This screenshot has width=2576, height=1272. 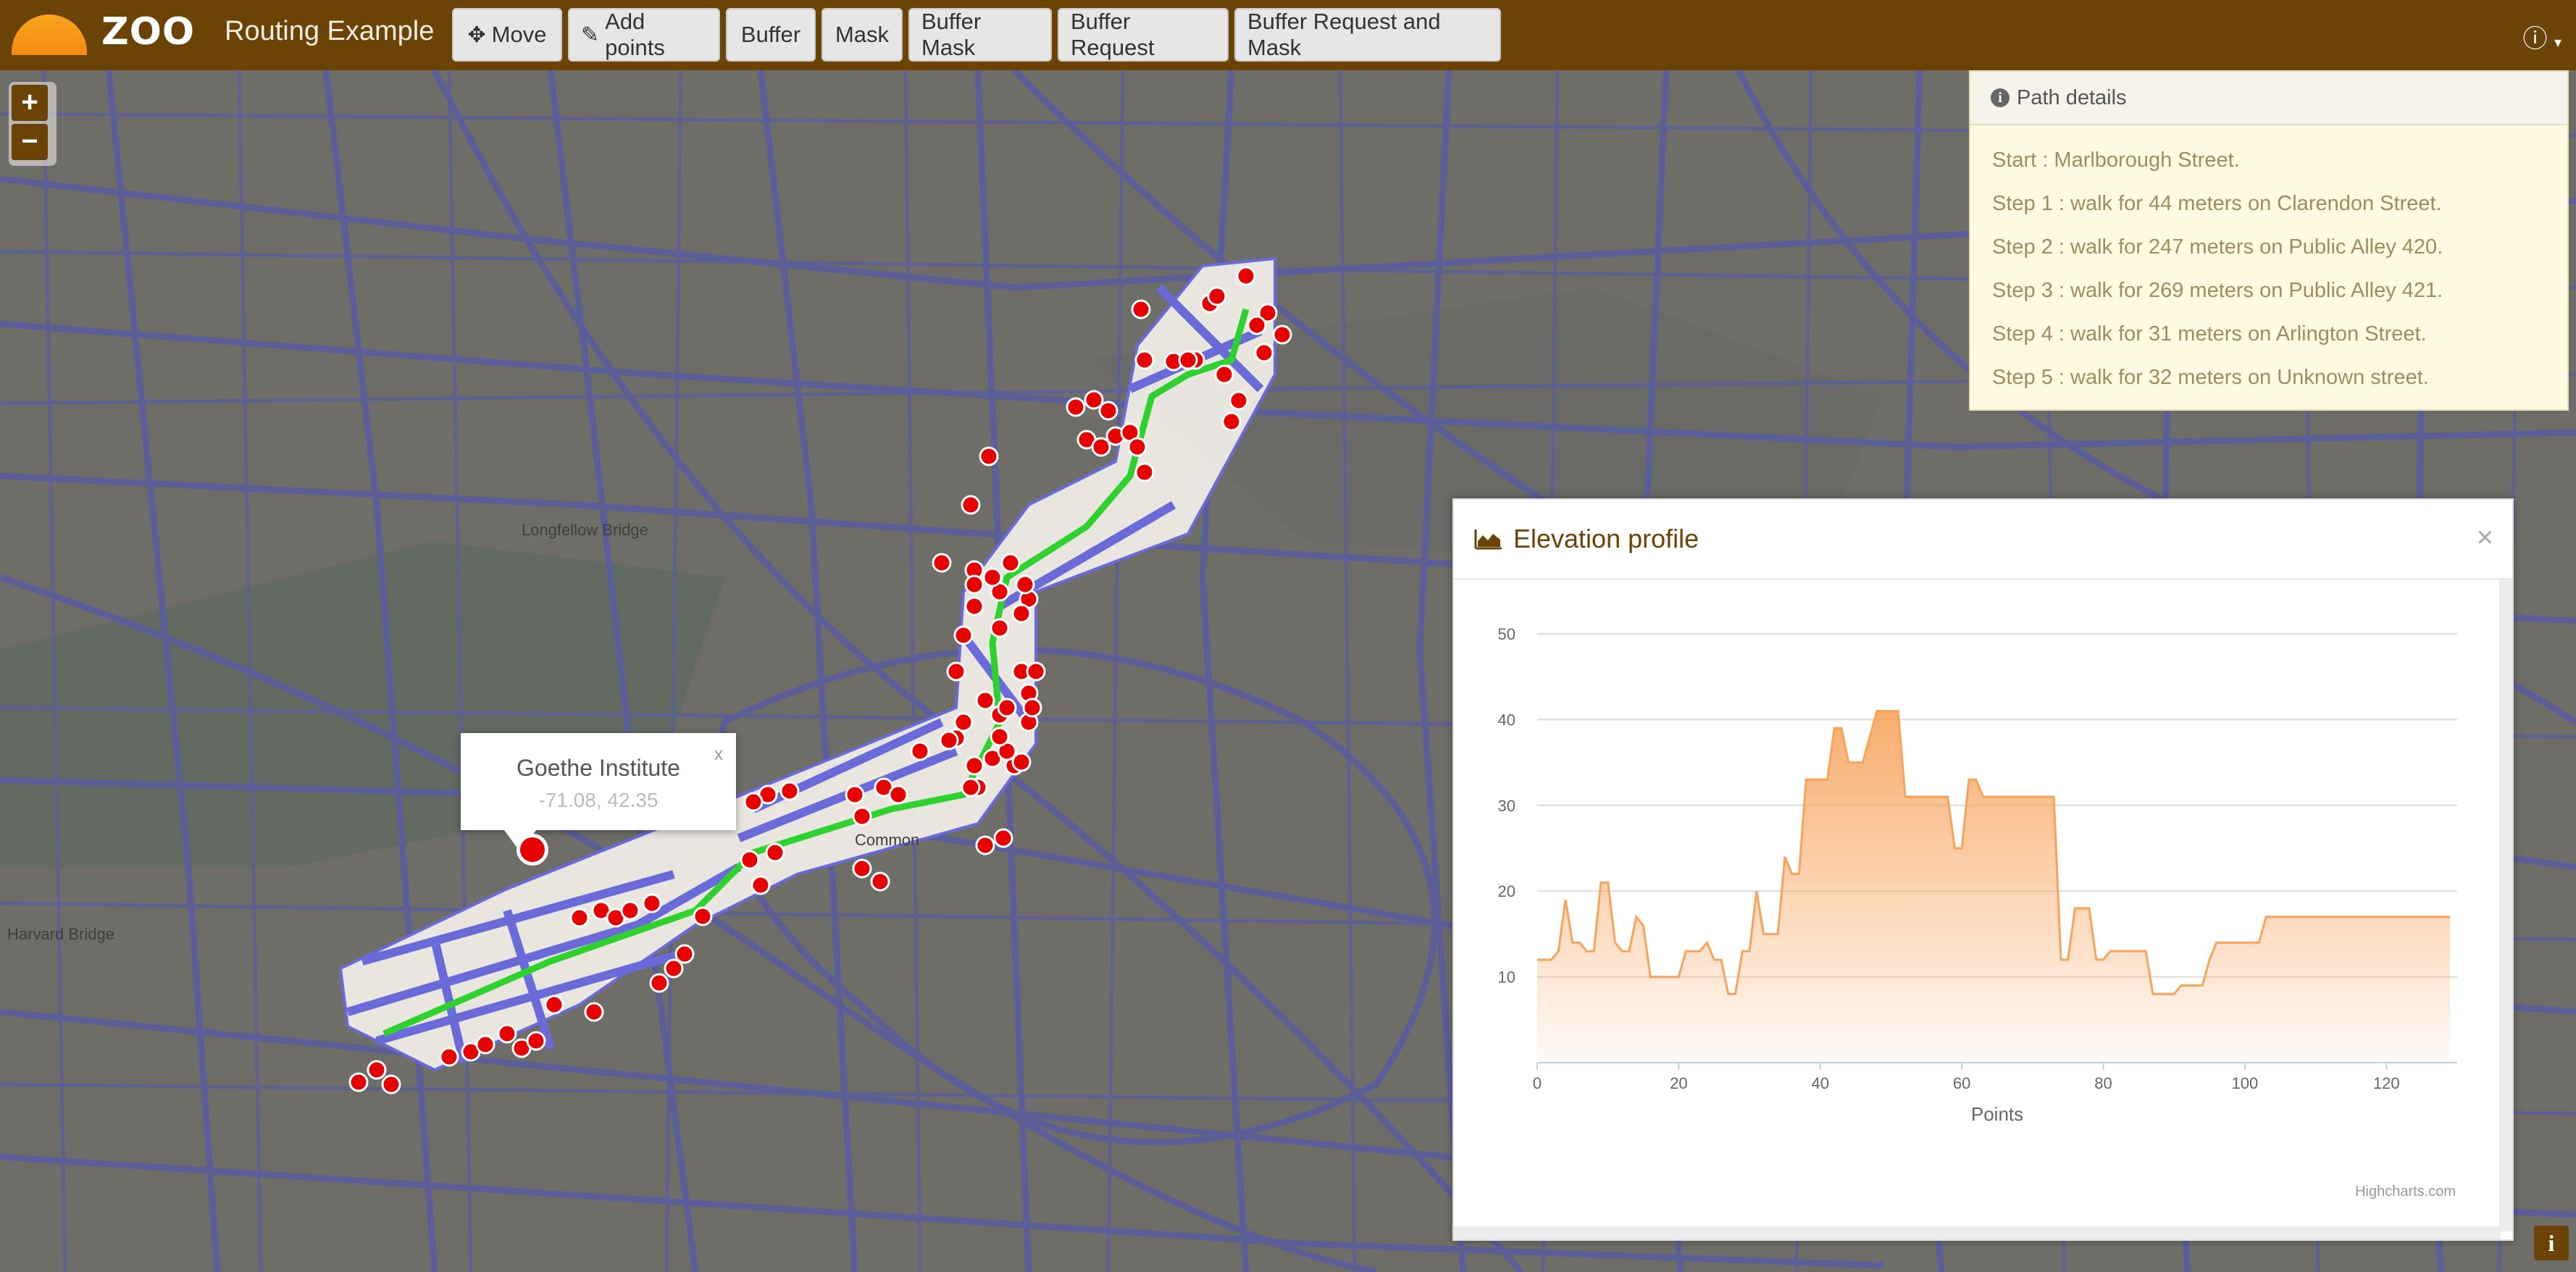 What do you see at coordinates (1506, 977) in the screenshot?
I see `y-tick-label: 10` at bounding box center [1506, 977].